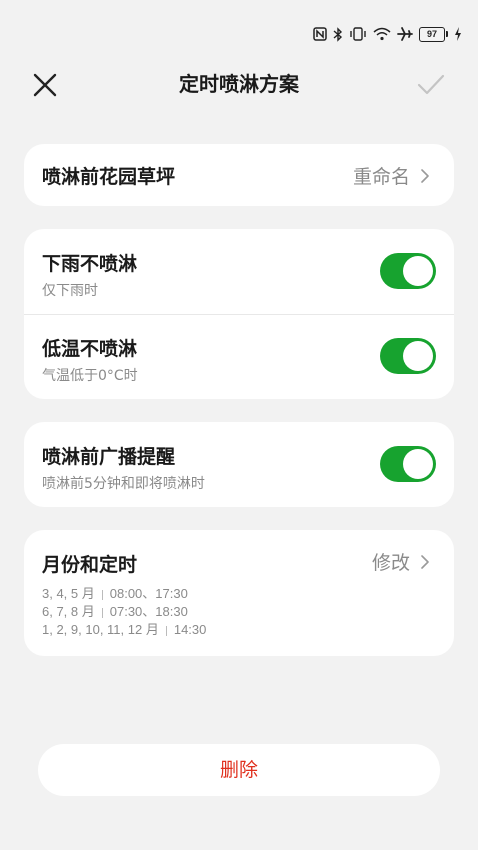 The height and width of the screenshot is (850, 478). What do you see at coordinates (190, 629) in the screenshot?
I see `schedule-times: 14:30` at bounding box center [190, 629].